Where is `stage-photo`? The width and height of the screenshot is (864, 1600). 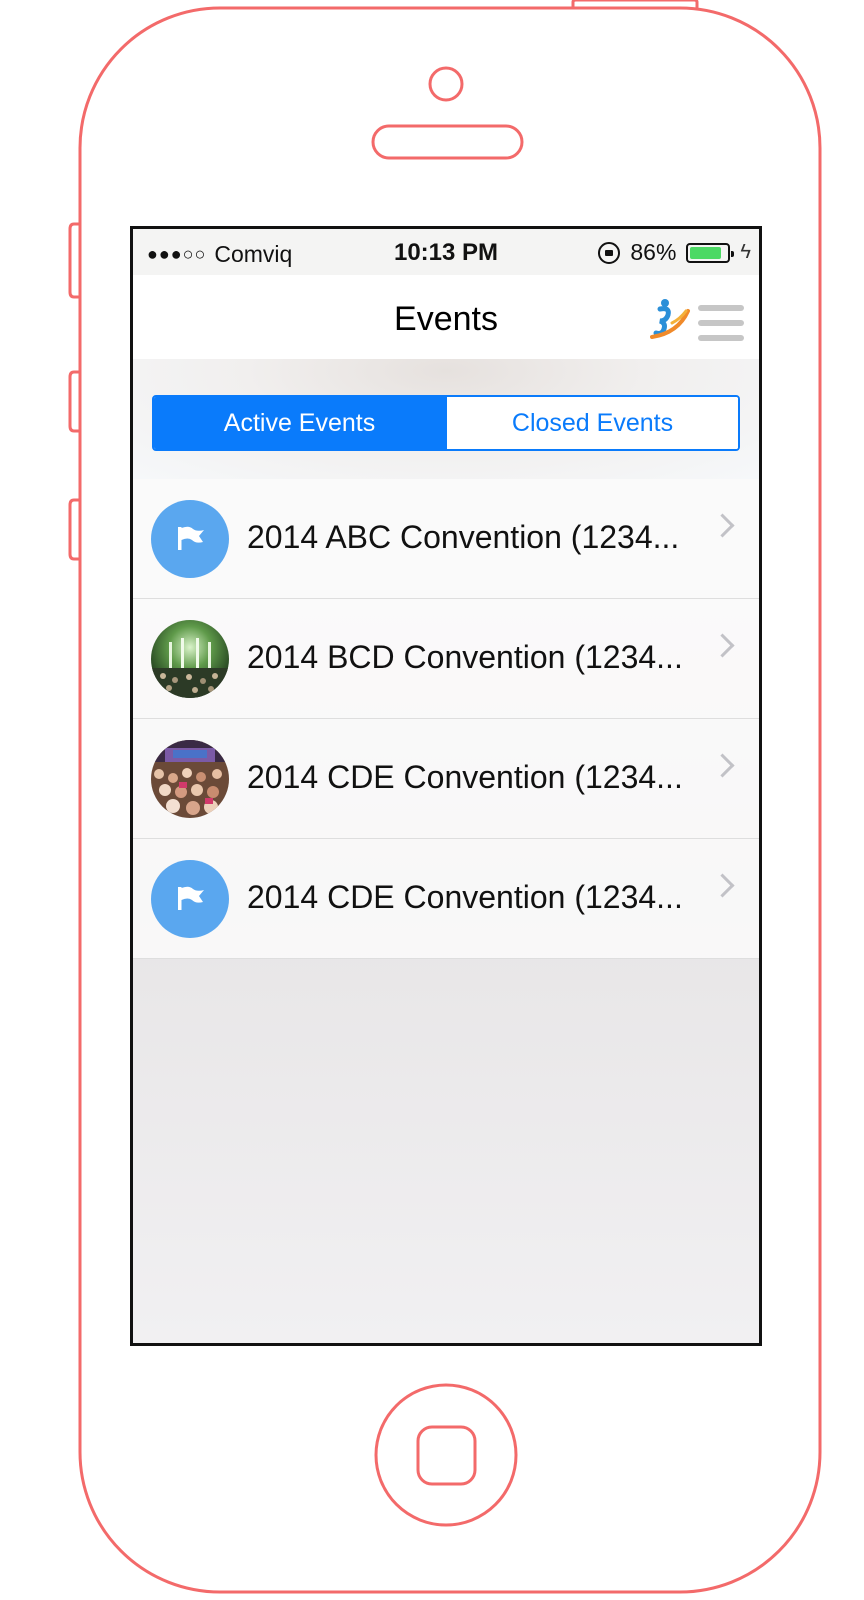
stage-photo is located at coordinates (190, 659).